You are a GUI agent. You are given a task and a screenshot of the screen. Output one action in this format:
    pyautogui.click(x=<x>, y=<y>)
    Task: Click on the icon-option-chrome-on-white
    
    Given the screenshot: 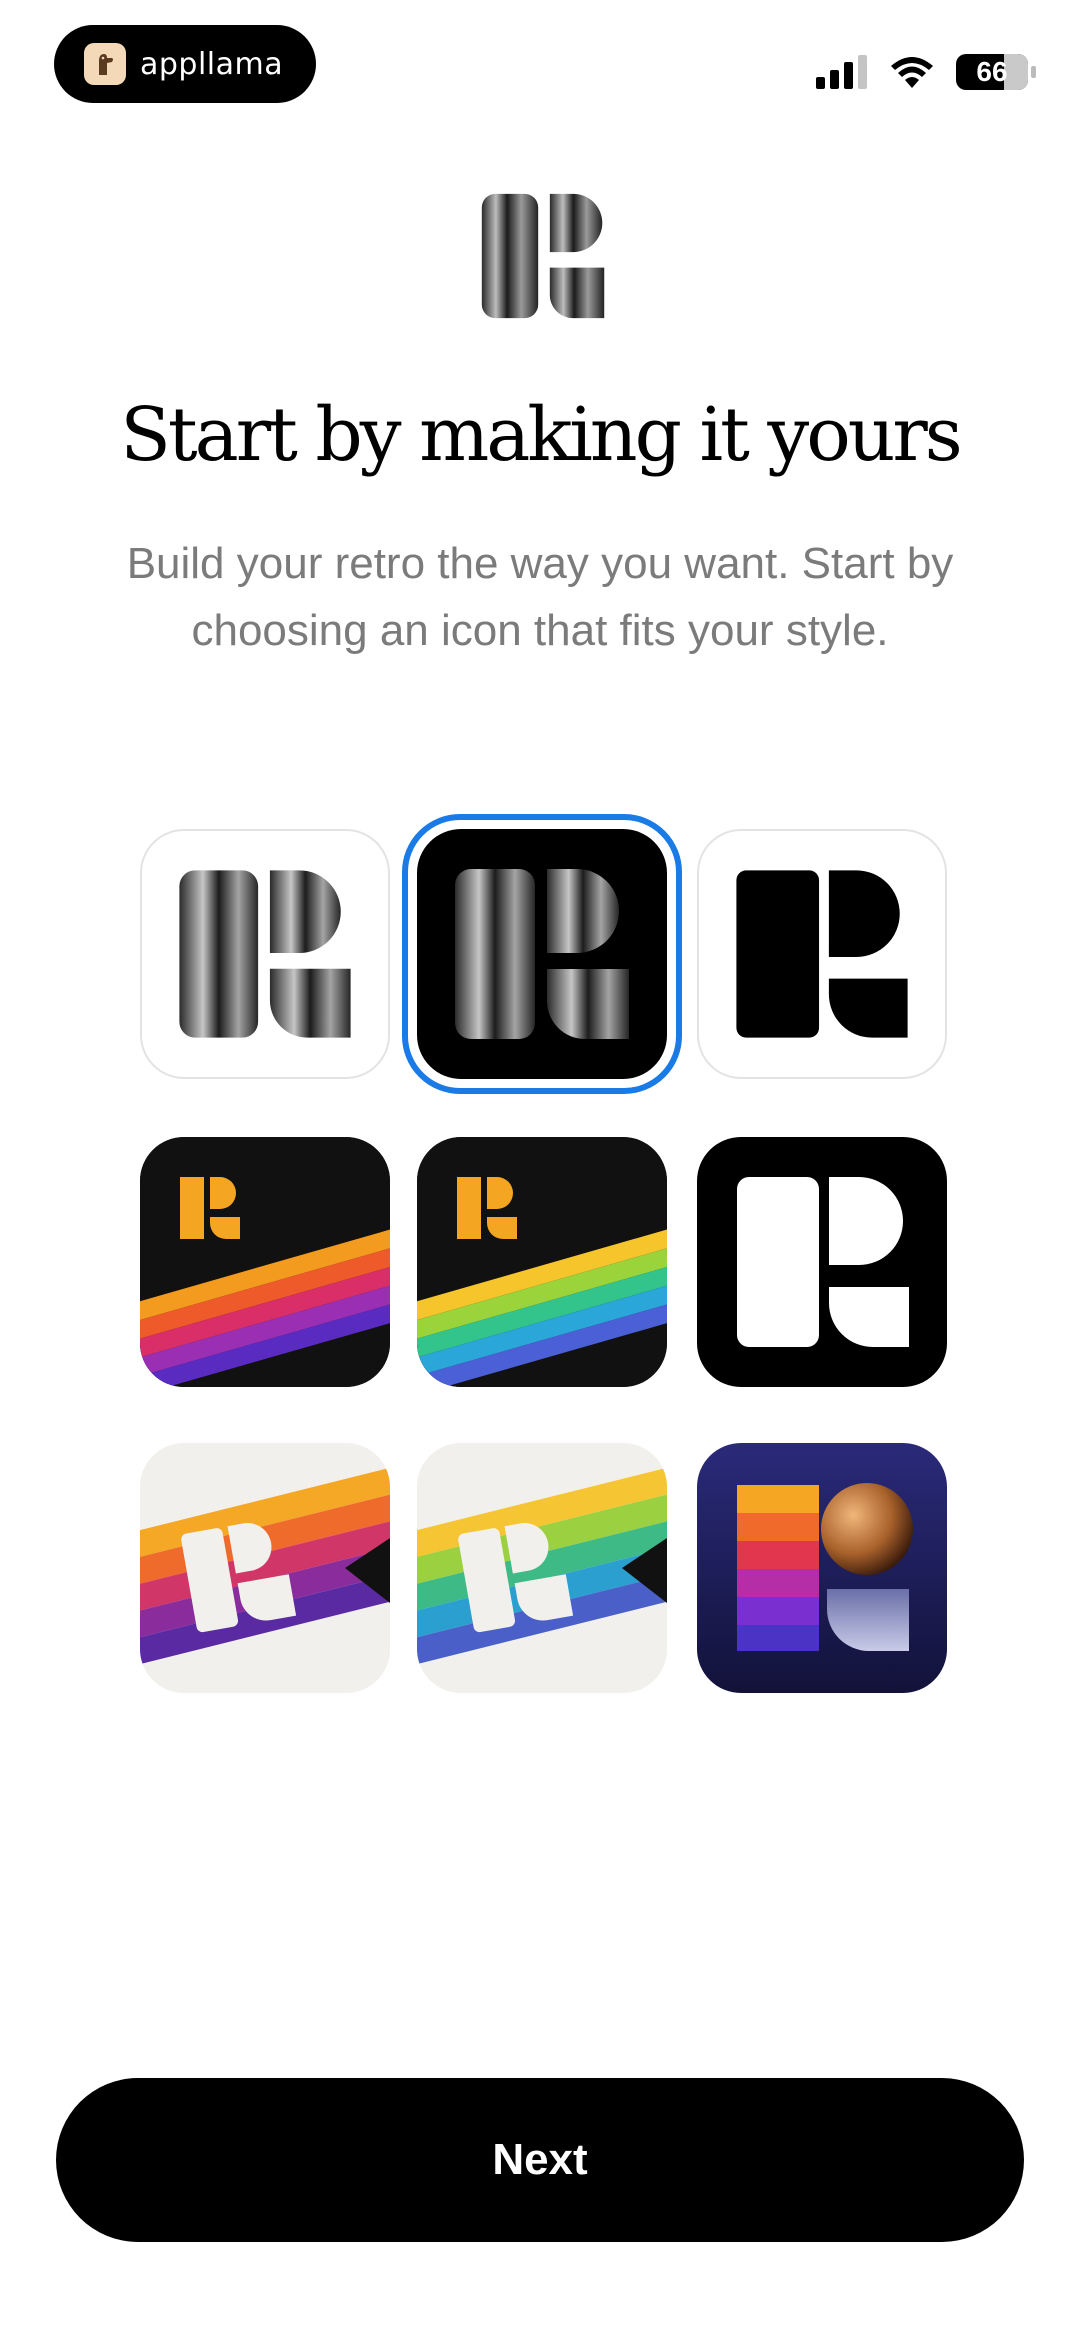 What is the action you would take?
    pyautogui.click(x=265, y=954)
    